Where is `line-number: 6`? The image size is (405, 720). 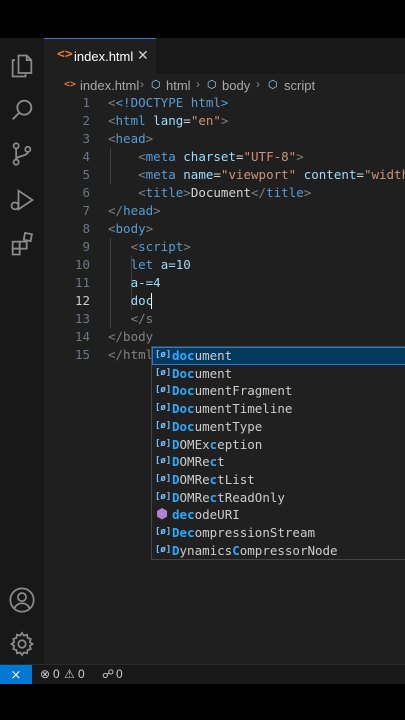 line-number: 6 is located at coordinates (86, 192).